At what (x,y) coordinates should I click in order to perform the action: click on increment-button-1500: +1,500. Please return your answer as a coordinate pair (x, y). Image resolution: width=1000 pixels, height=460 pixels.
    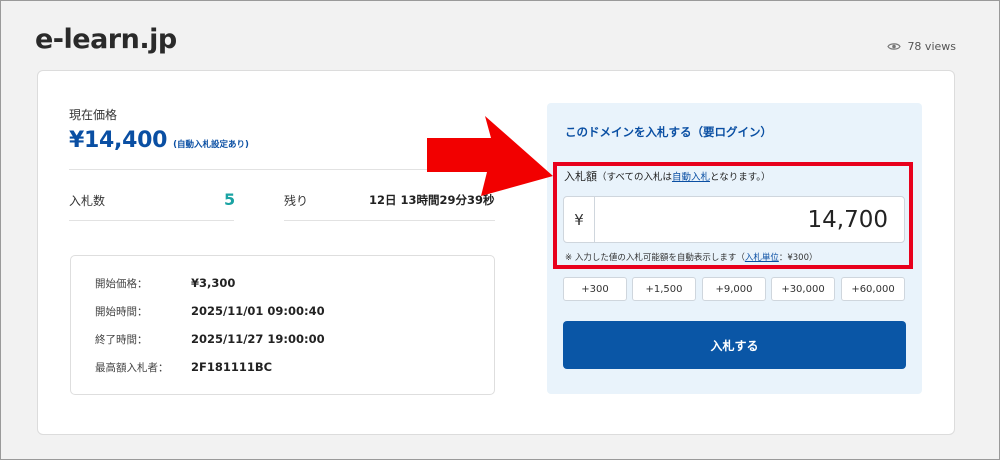
    Looking at the image, I should click on (664, 289).